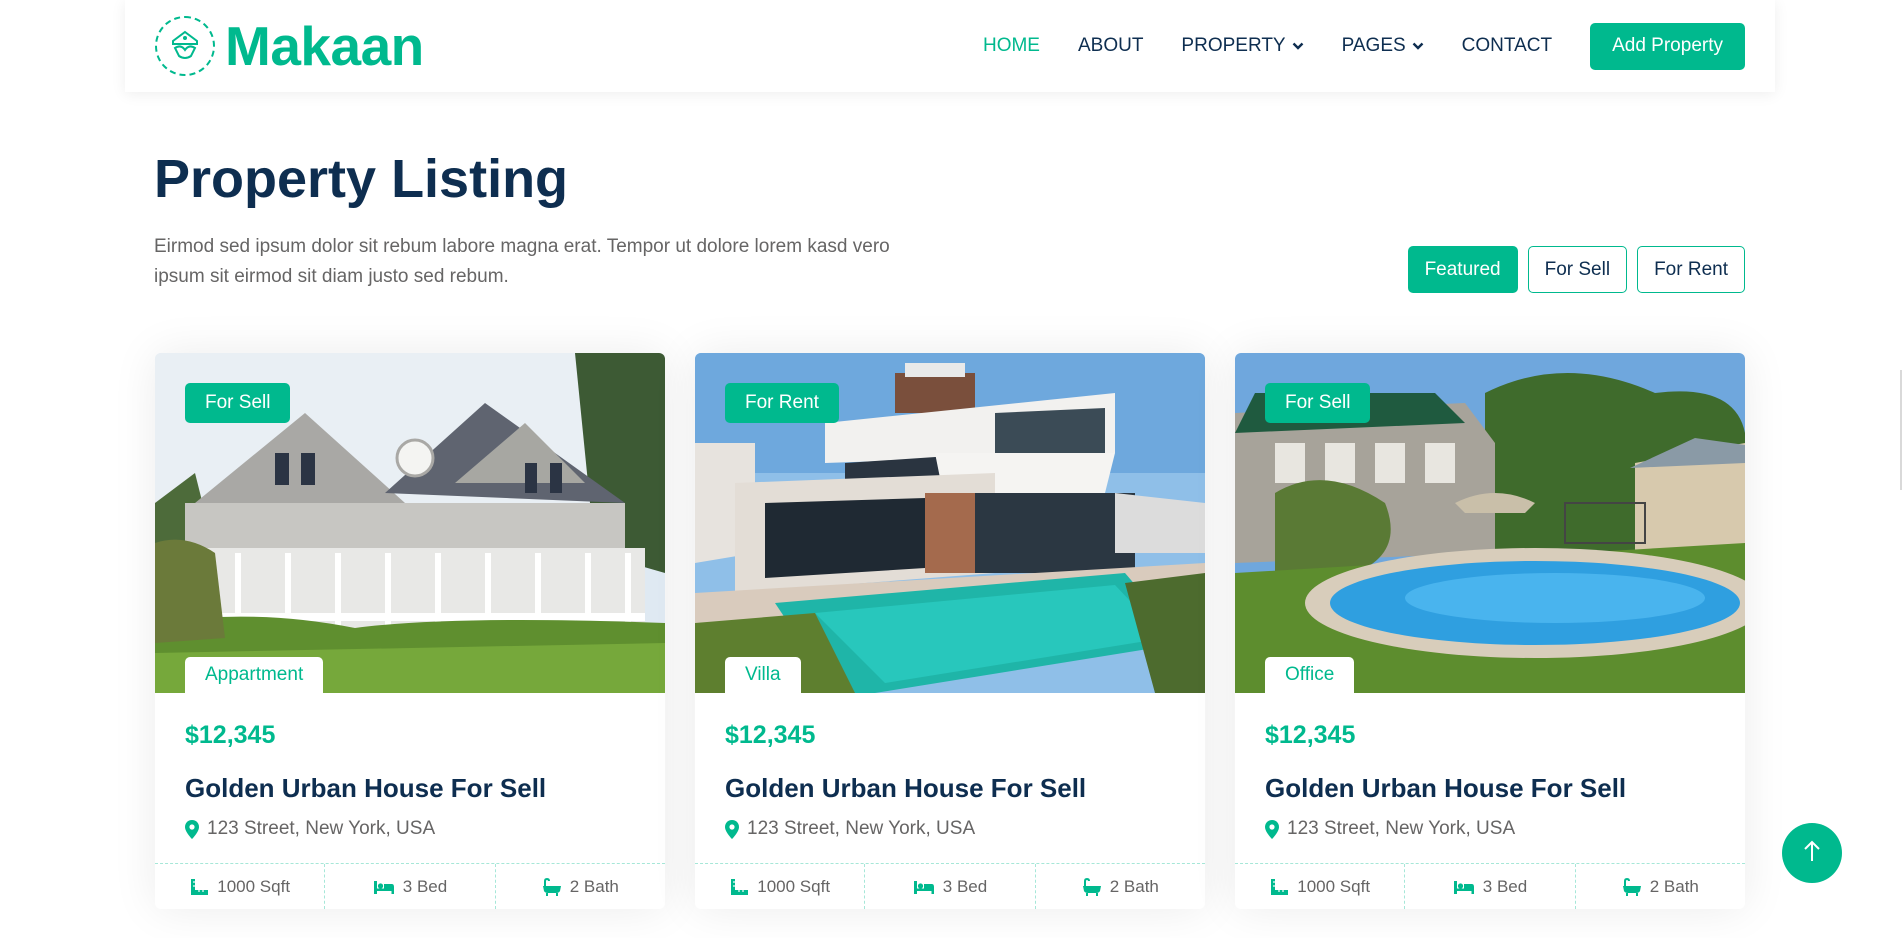 This screenshot has height=938, width=1902. Describe the element at coordinates (1233, 45) in the screenshot. I see `nav-item-label: PROPERTY` at that location.